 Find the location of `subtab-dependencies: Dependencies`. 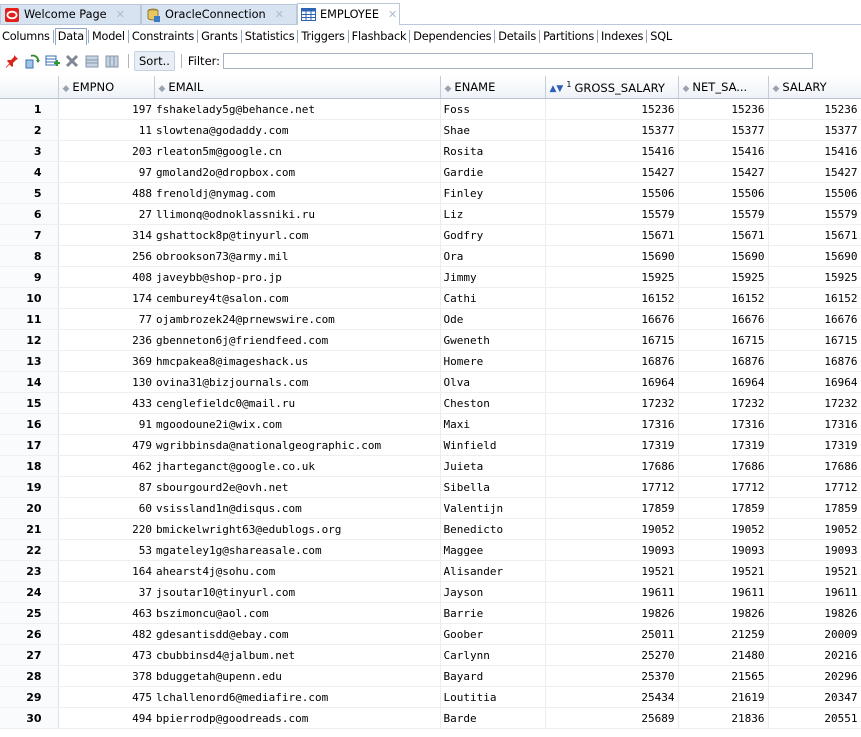

subtab-dependencies: Dependencies is located at coordinates (452, 36).